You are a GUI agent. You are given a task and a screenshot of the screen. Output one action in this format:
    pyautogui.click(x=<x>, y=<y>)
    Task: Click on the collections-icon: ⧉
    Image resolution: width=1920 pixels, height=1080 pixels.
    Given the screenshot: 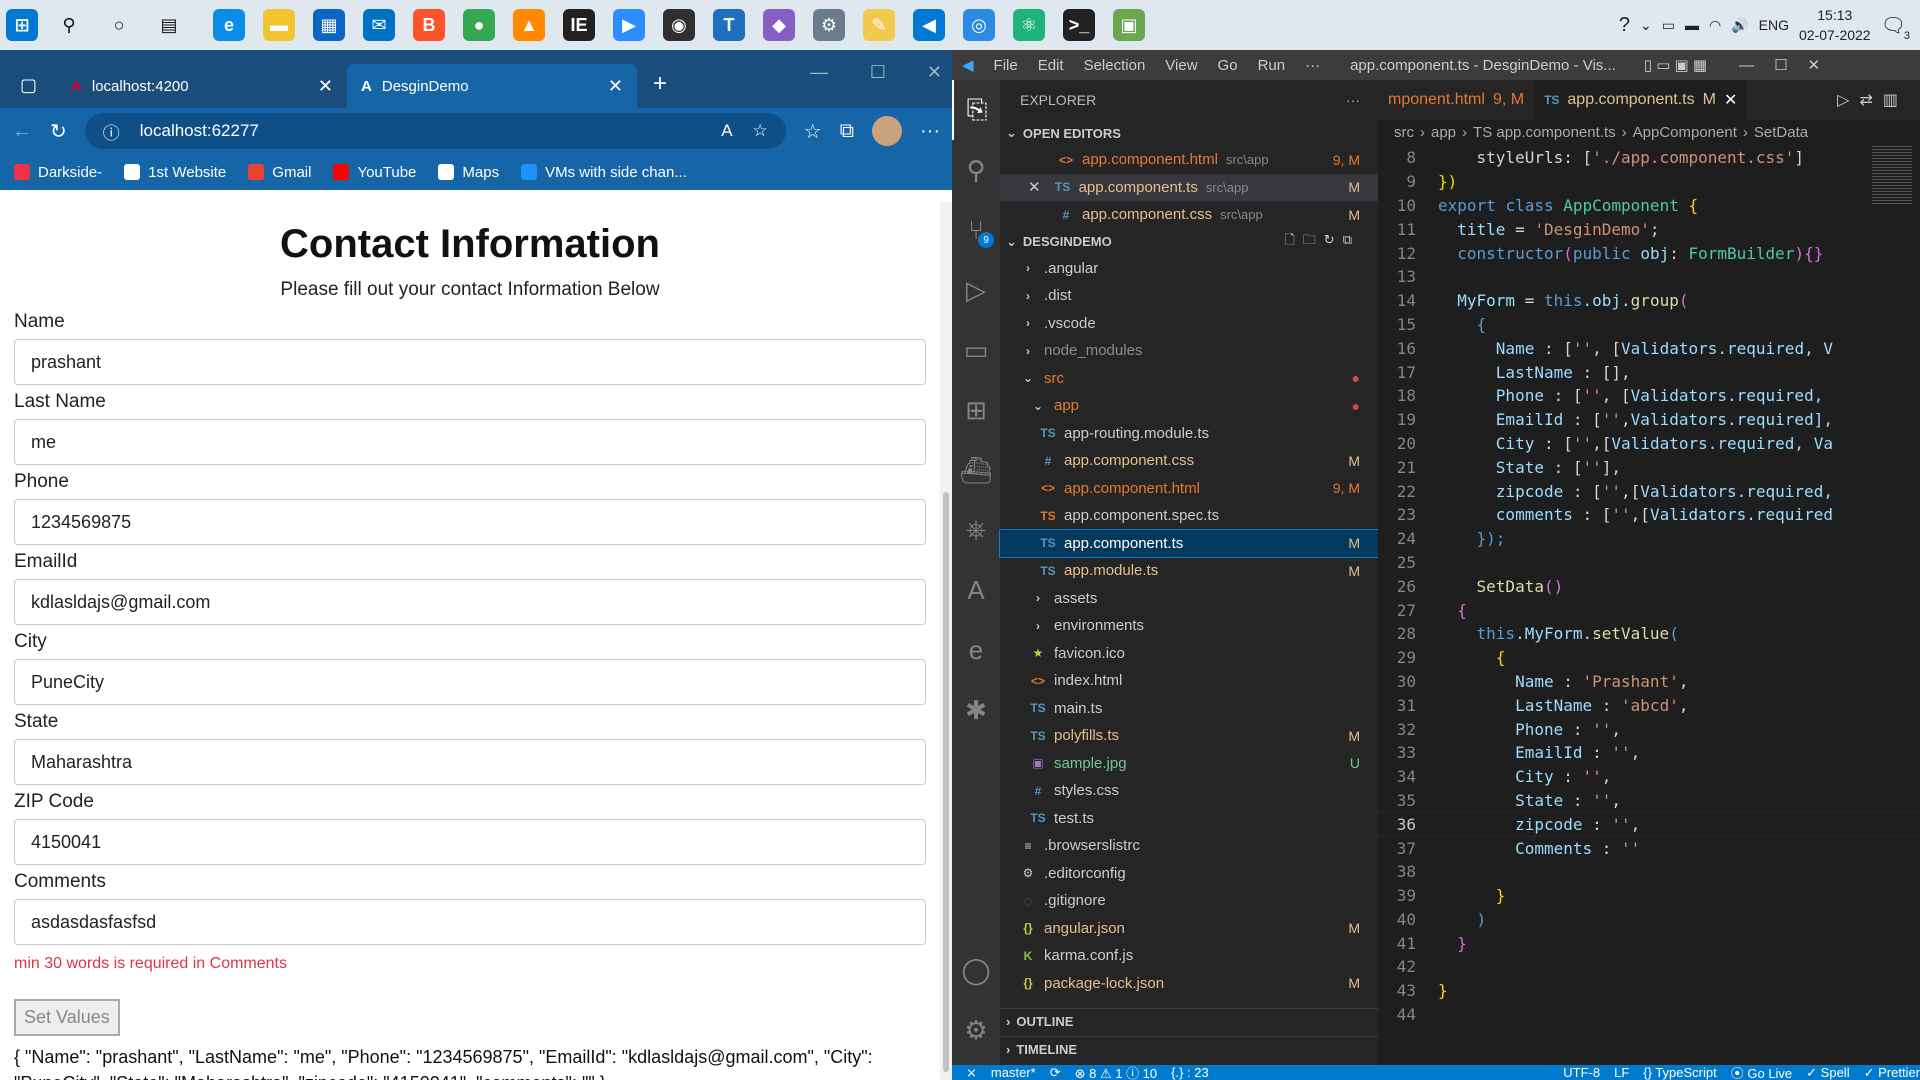 What is the action you would take?
    pyautogui.click(x=847, y=131)
    